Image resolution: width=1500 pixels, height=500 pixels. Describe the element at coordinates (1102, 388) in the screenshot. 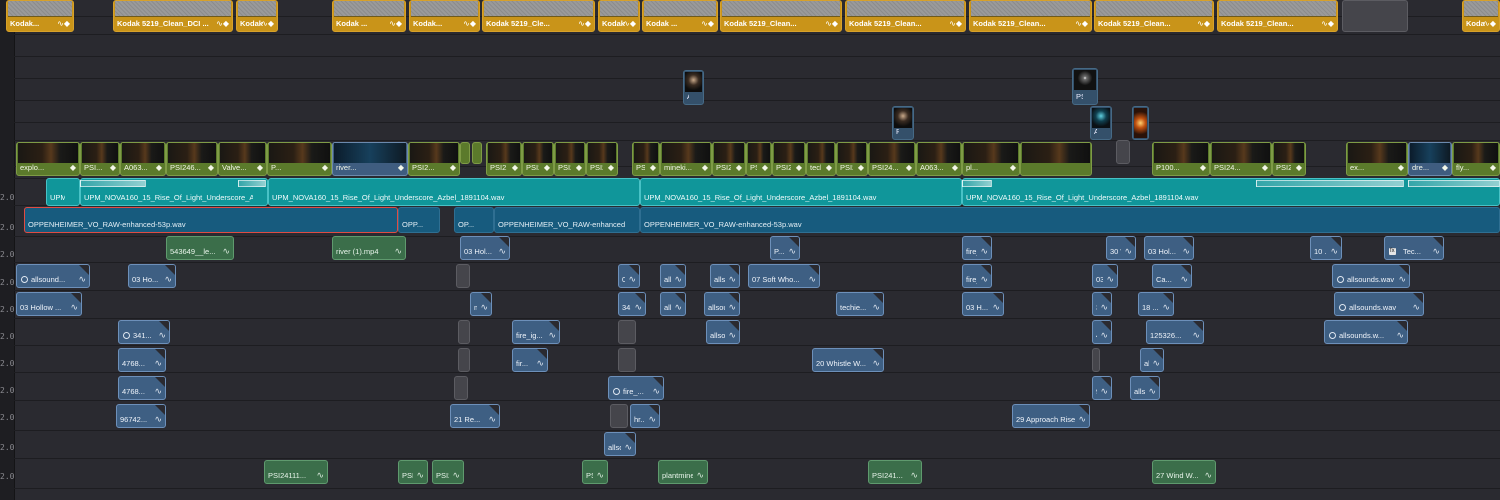

I see `audio-clip: 96...∿` at that location.